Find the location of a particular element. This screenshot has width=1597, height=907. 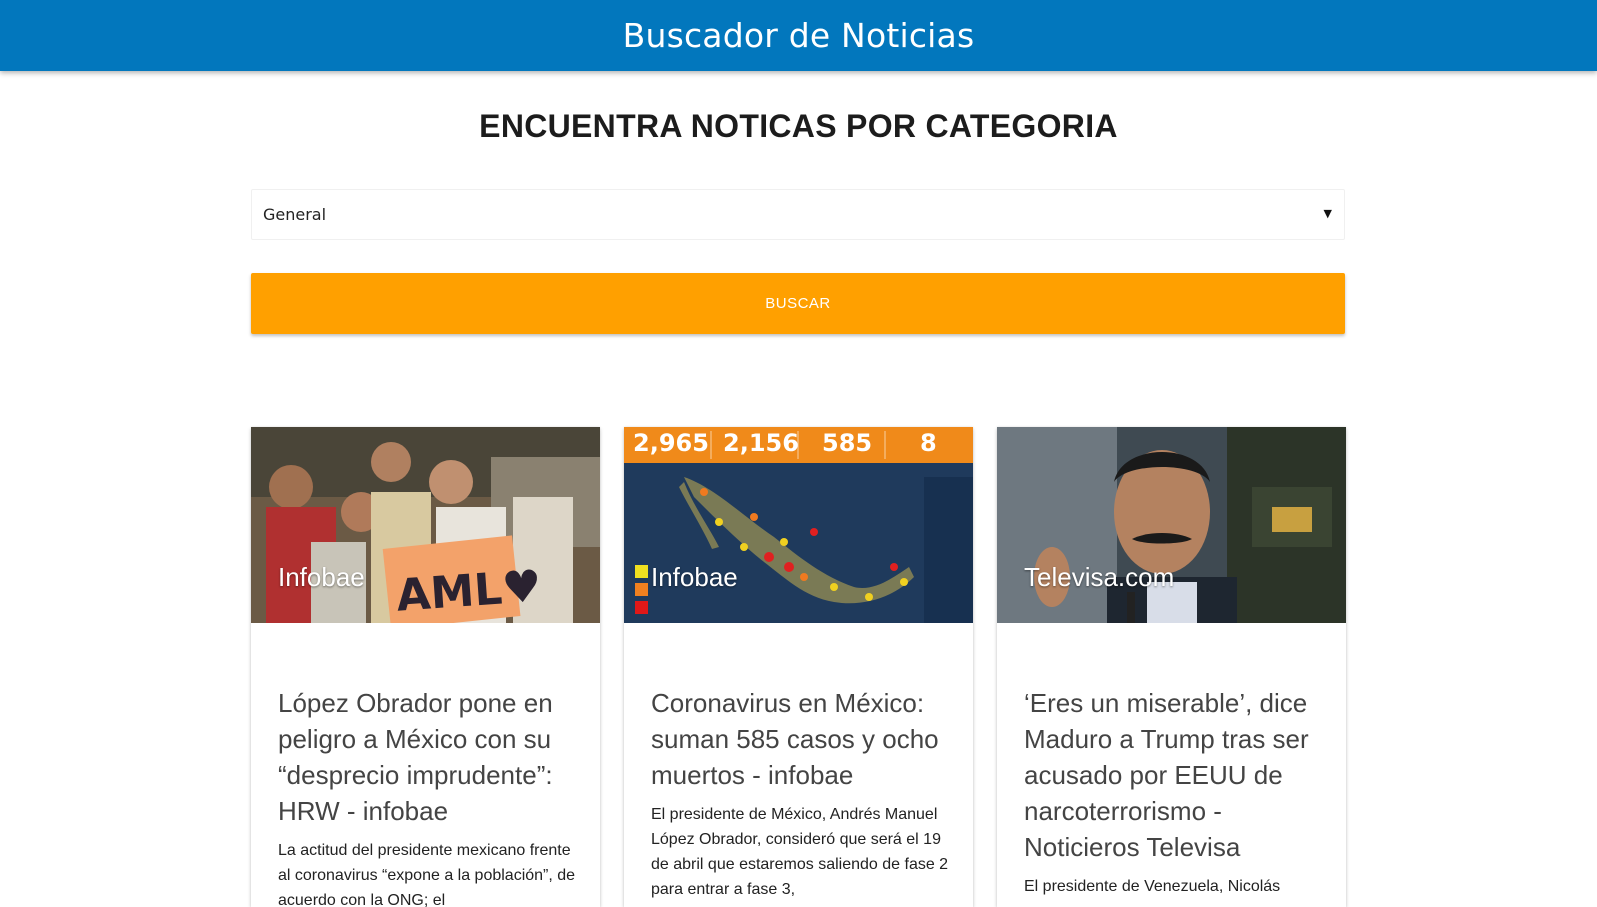

map-stat-4: 8 is located at coordinates (928, 443).